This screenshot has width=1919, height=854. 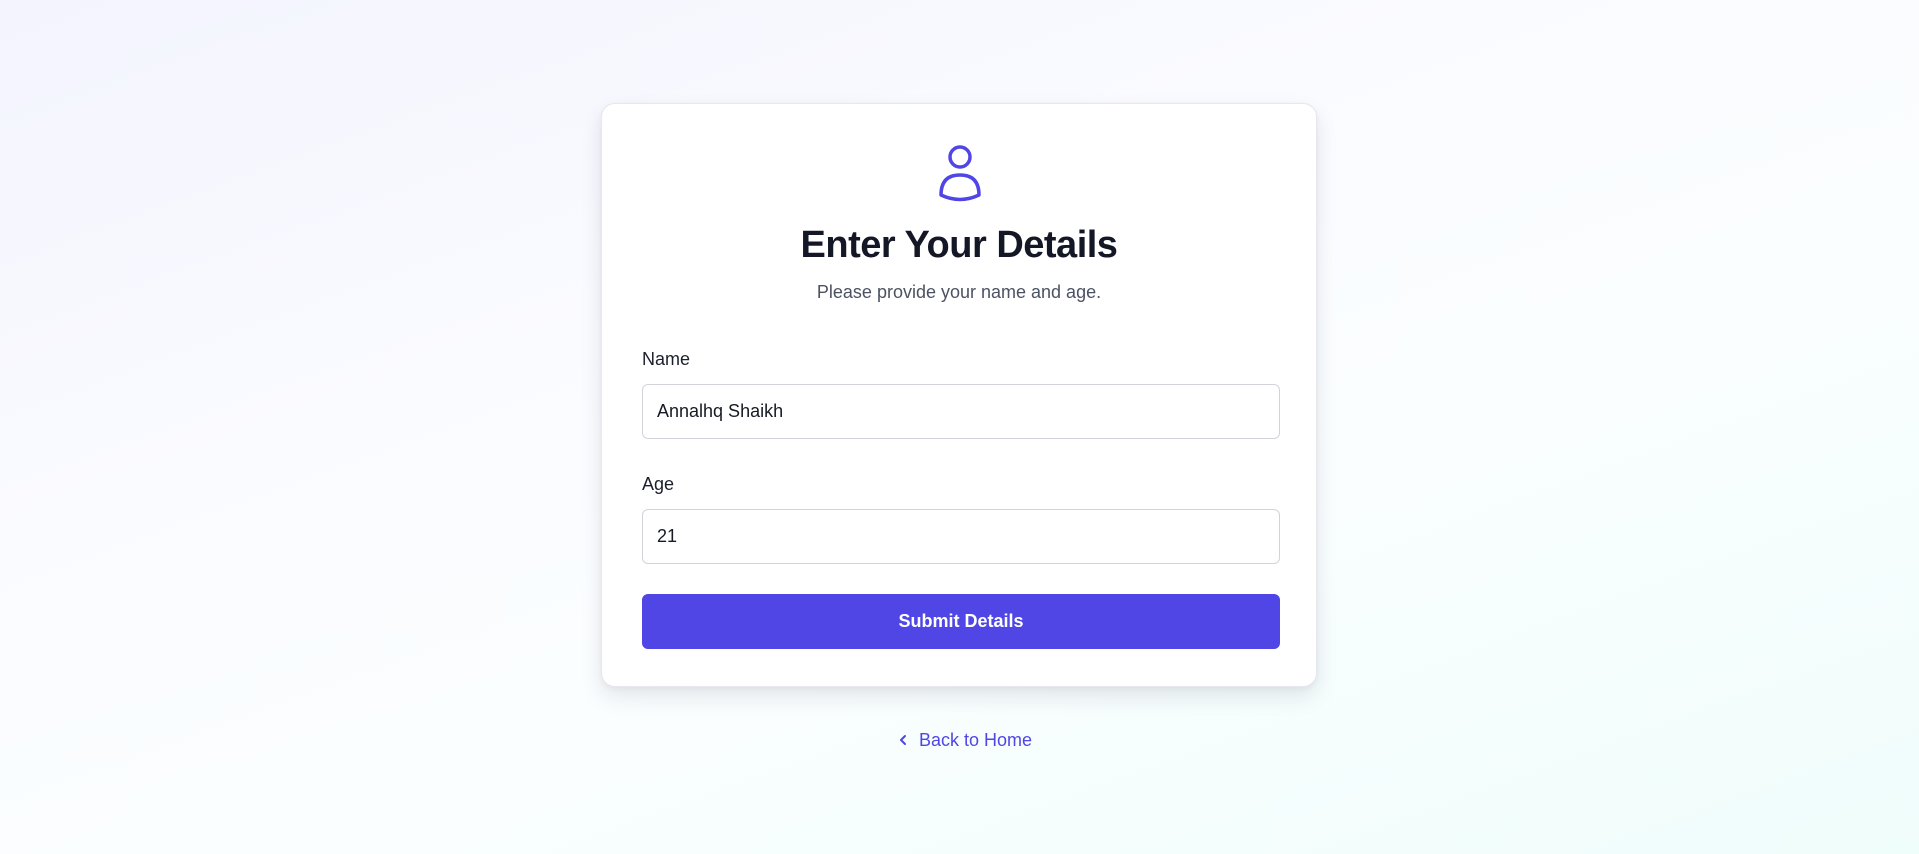 I want to click on submit-details-button: Submit Details, so click(x=961, y=621).